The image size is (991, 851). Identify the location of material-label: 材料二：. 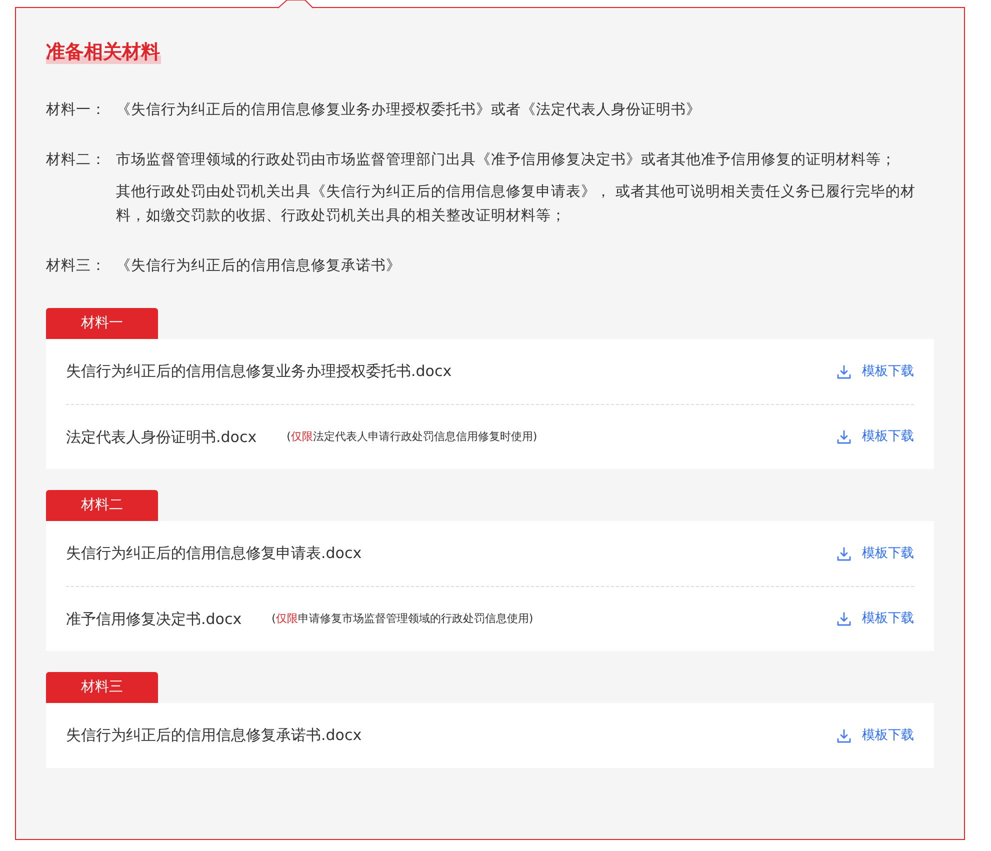
(76, 160).